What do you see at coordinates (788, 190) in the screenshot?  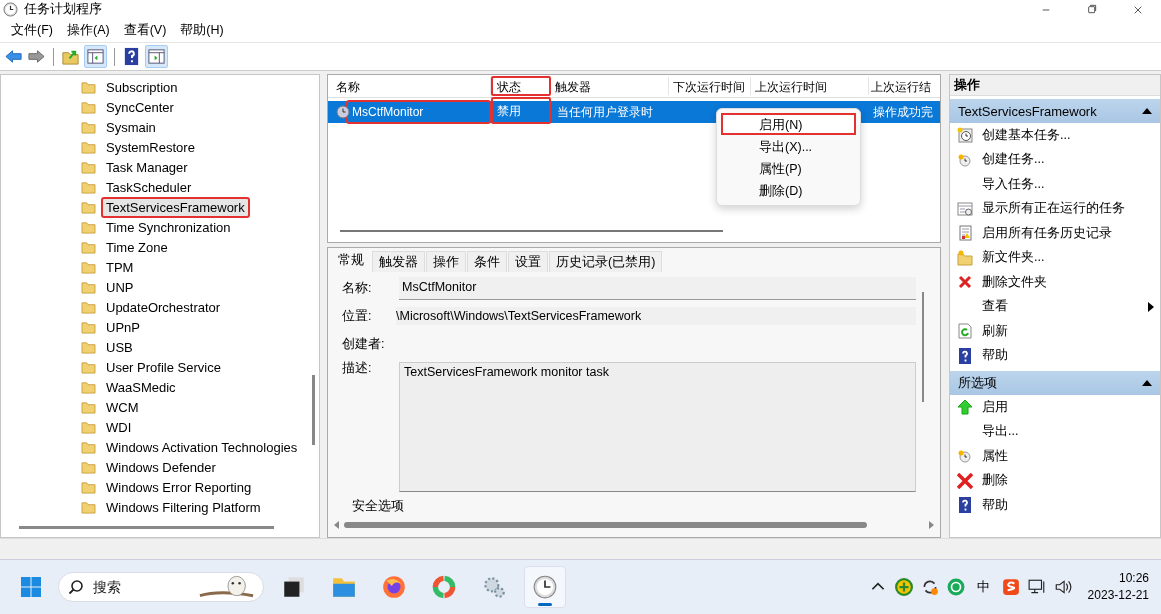 I see `menu-item: 删除(D)` at bounding box center [788, 190].